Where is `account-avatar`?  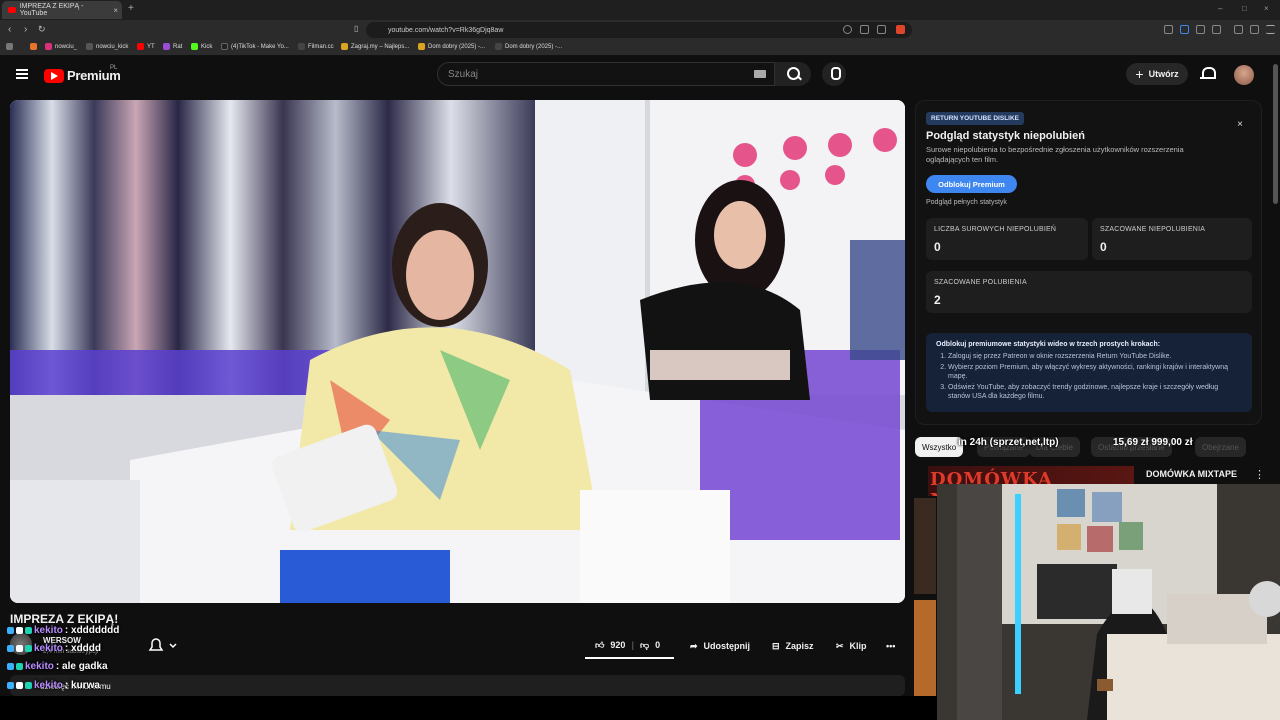
account-avatar is located at coordinates (1244, 75).